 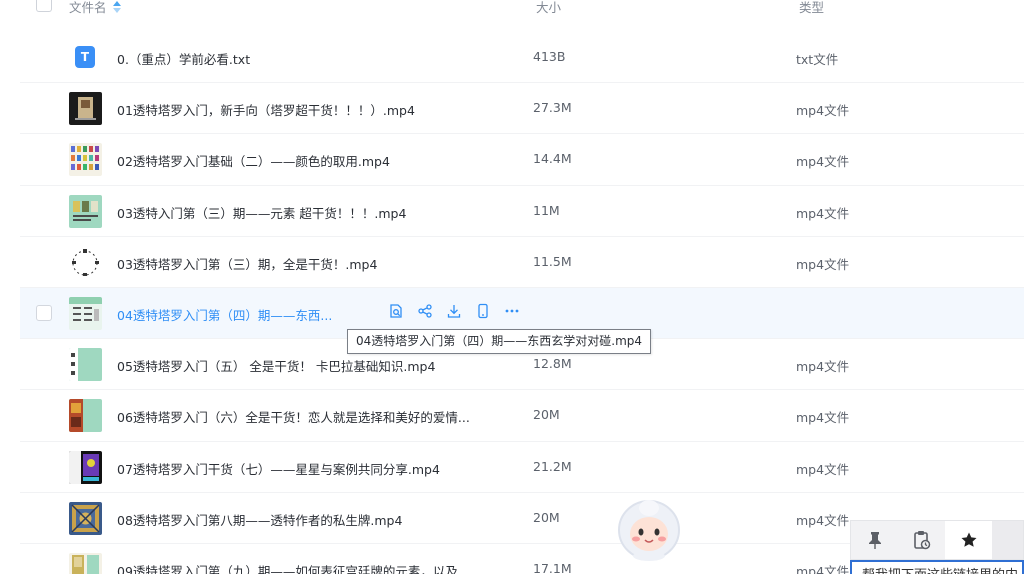 I want to click on file-row: 03透特入门第（三）期——元素 超干货！！！.mp4 11M mp4文件, so click(x=522, y=211).